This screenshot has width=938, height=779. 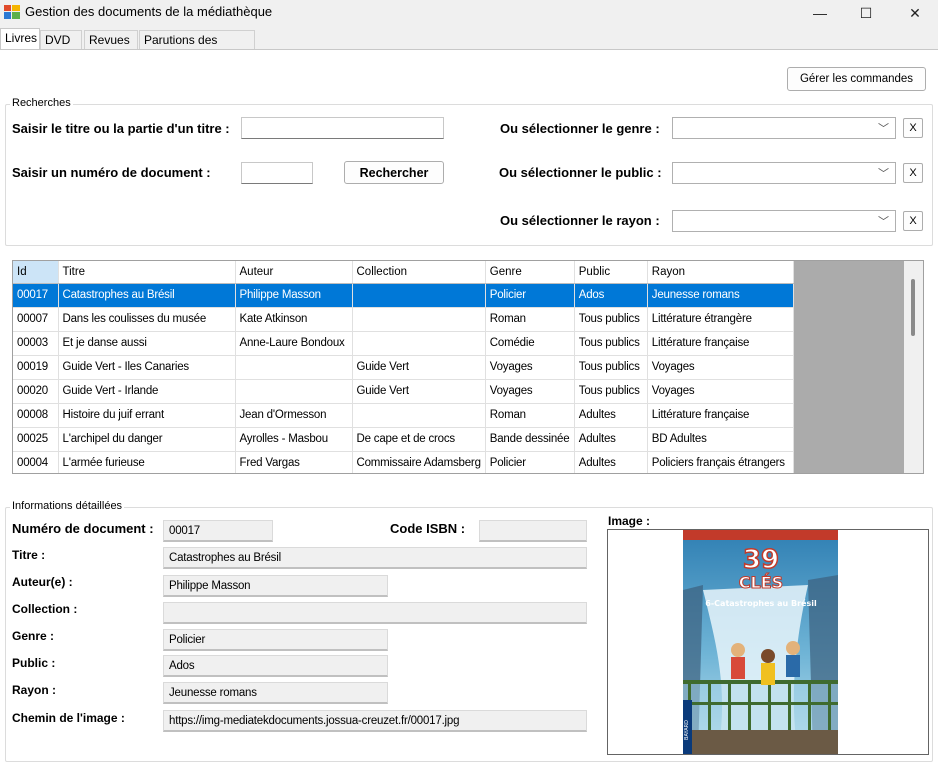 I want to click on image-path-label: Chemin de l'image :, so click(x=68, y=718).